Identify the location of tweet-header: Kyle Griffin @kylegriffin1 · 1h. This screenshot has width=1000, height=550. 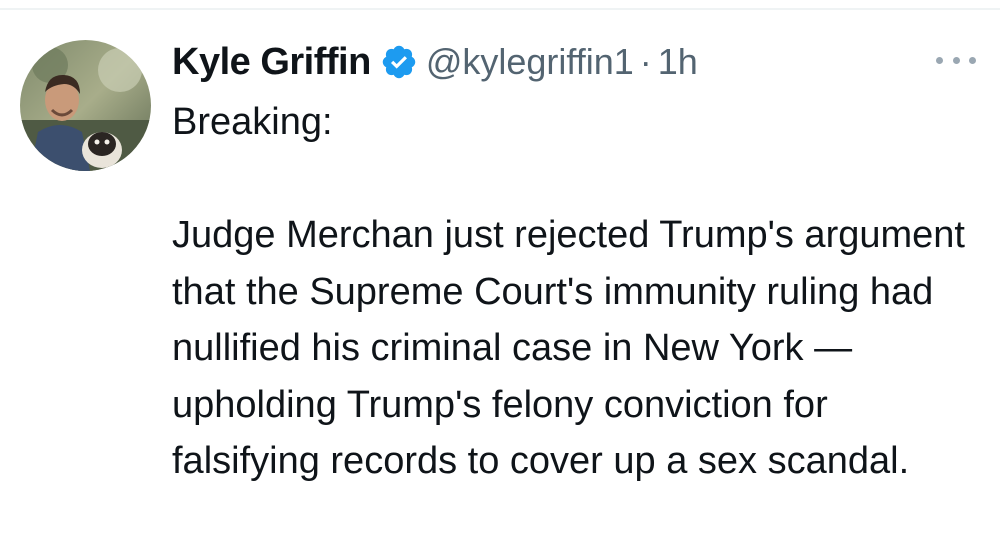
(435, 62).